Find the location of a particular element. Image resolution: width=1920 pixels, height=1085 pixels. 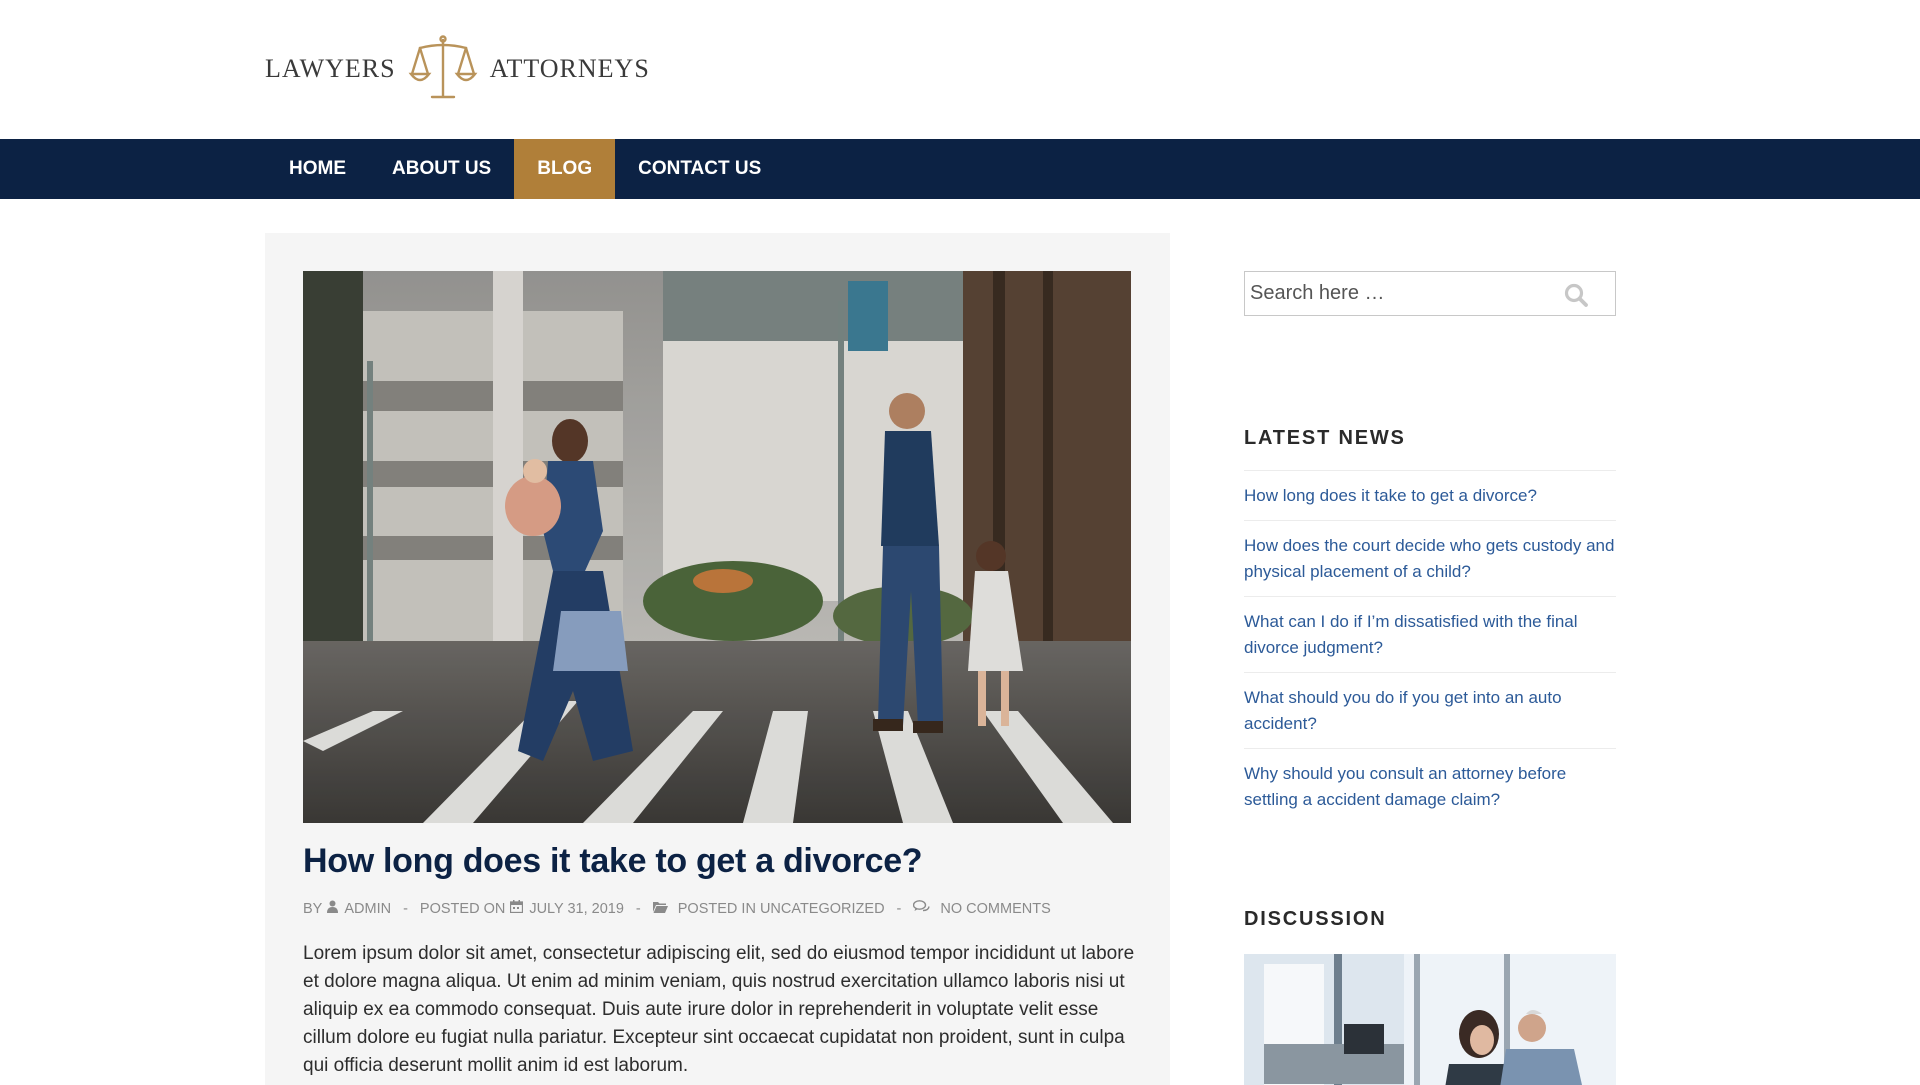

post-title: How long does it take to get a divorce? is located at coordinates (723, 861).